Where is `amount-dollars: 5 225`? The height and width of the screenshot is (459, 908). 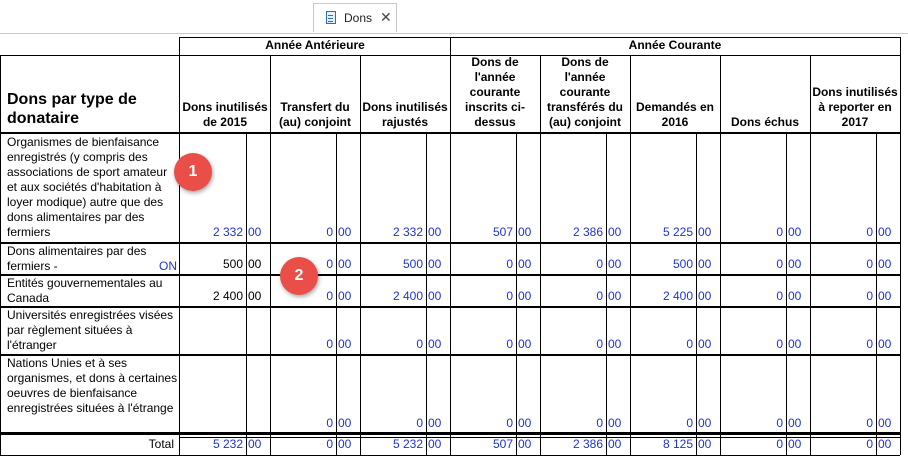 amount-dollars: 5 225 is located at coordinates (663, 232).